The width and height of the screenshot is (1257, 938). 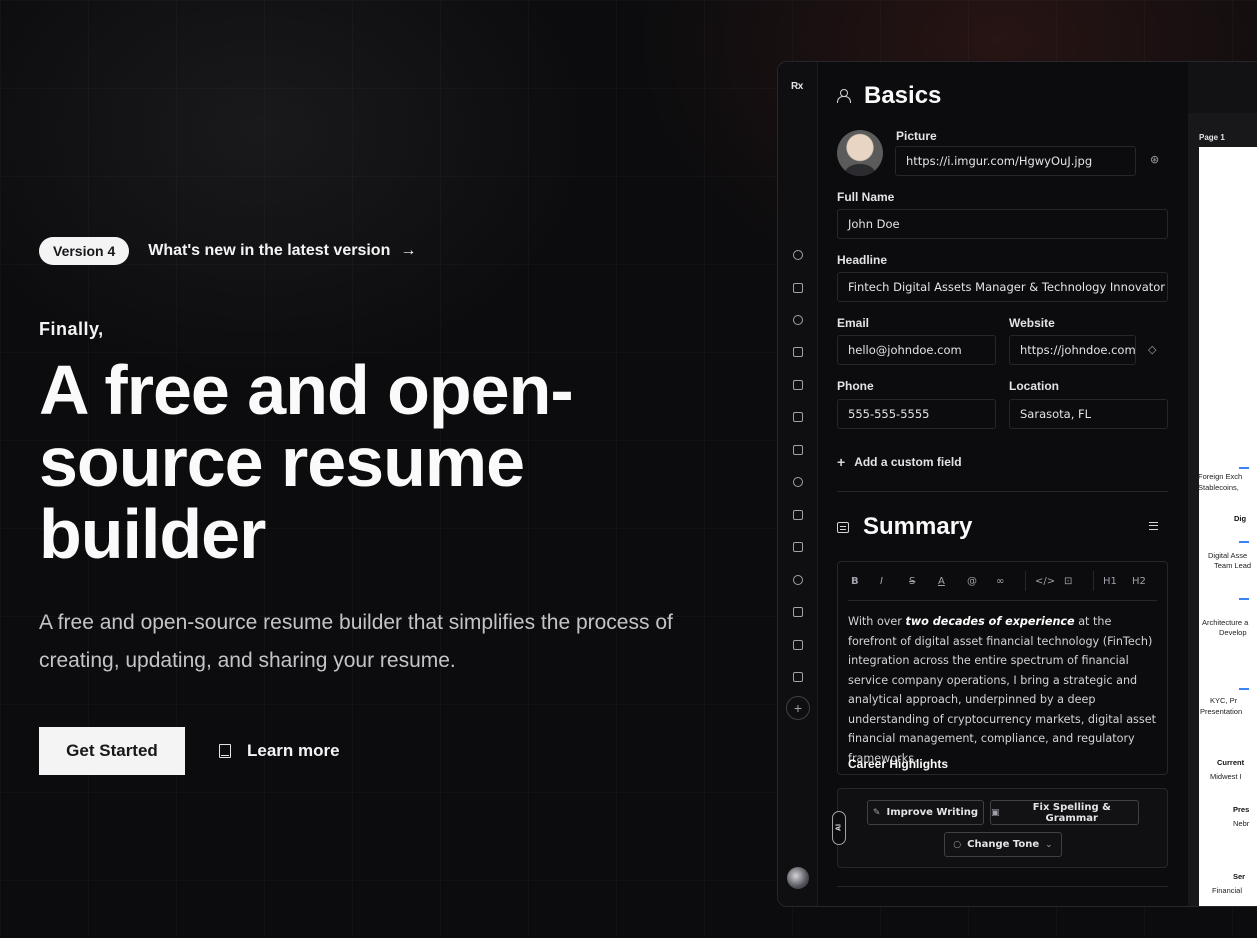 I want to click on whats-new-link: What's new in the latest version →, so click(x=282, y=251).